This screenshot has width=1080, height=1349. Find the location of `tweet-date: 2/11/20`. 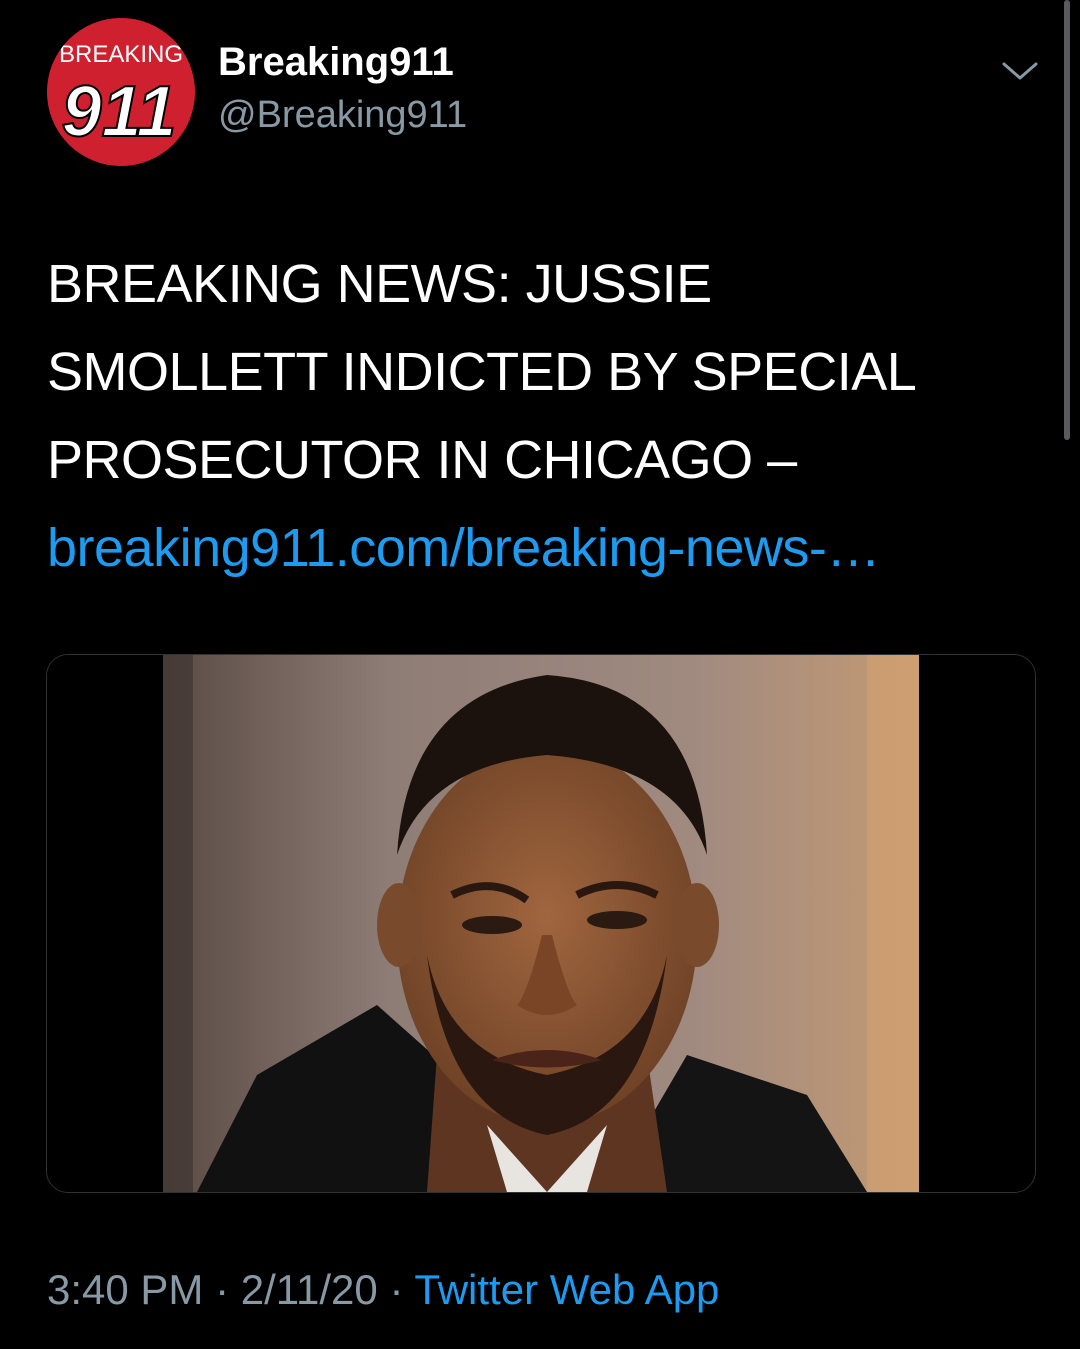

tweet-date: 2/11/20 is located at coordinates (309, 1289).